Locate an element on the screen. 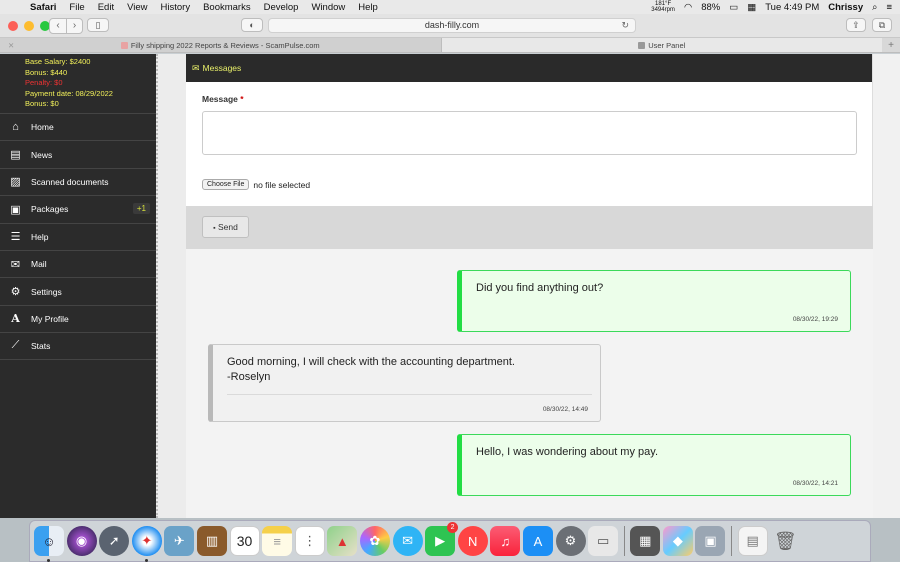 The height and width of the screenshot is (562, 900). choose-file-button: Choose File is located at coordinates (226, 184).